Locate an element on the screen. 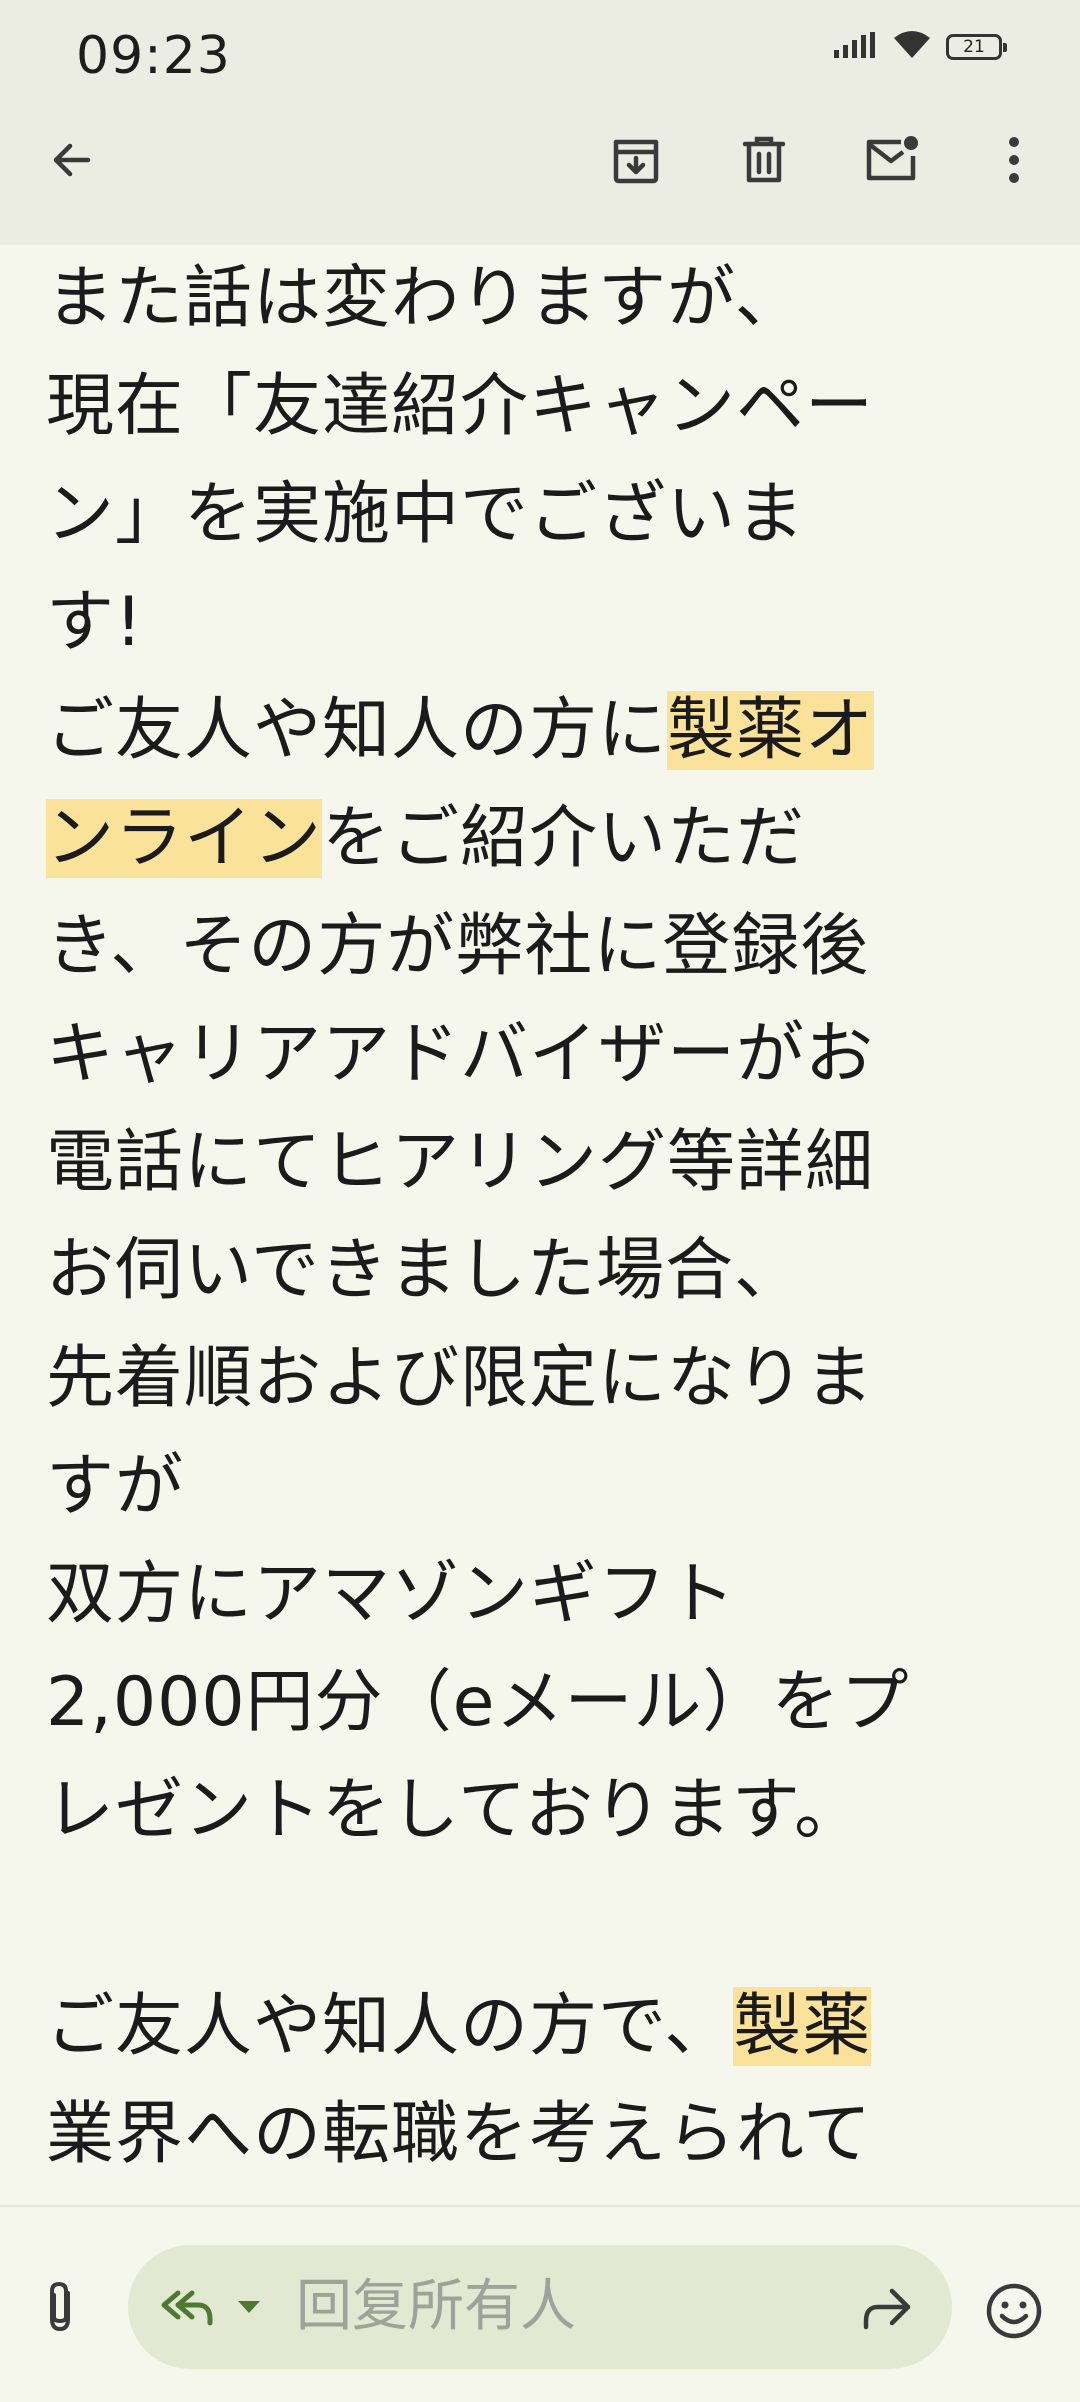 This screenshot has height=2402, width=1080. dropdown-caret-icon is located at coordinates (249, 2307).